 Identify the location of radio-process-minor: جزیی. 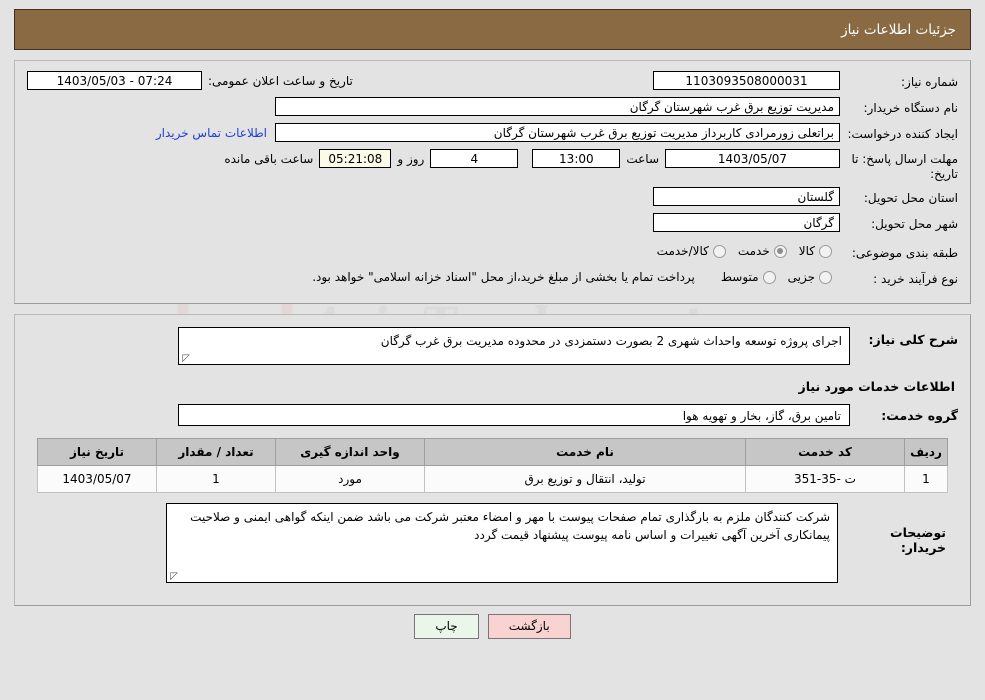
(814, 277).